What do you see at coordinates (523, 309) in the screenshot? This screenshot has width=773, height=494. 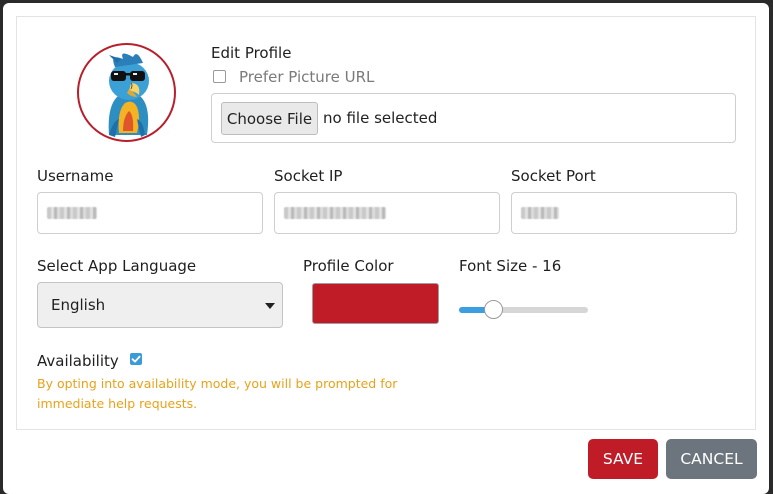 I see `font-size-slider` at bounding box center [523, 309].